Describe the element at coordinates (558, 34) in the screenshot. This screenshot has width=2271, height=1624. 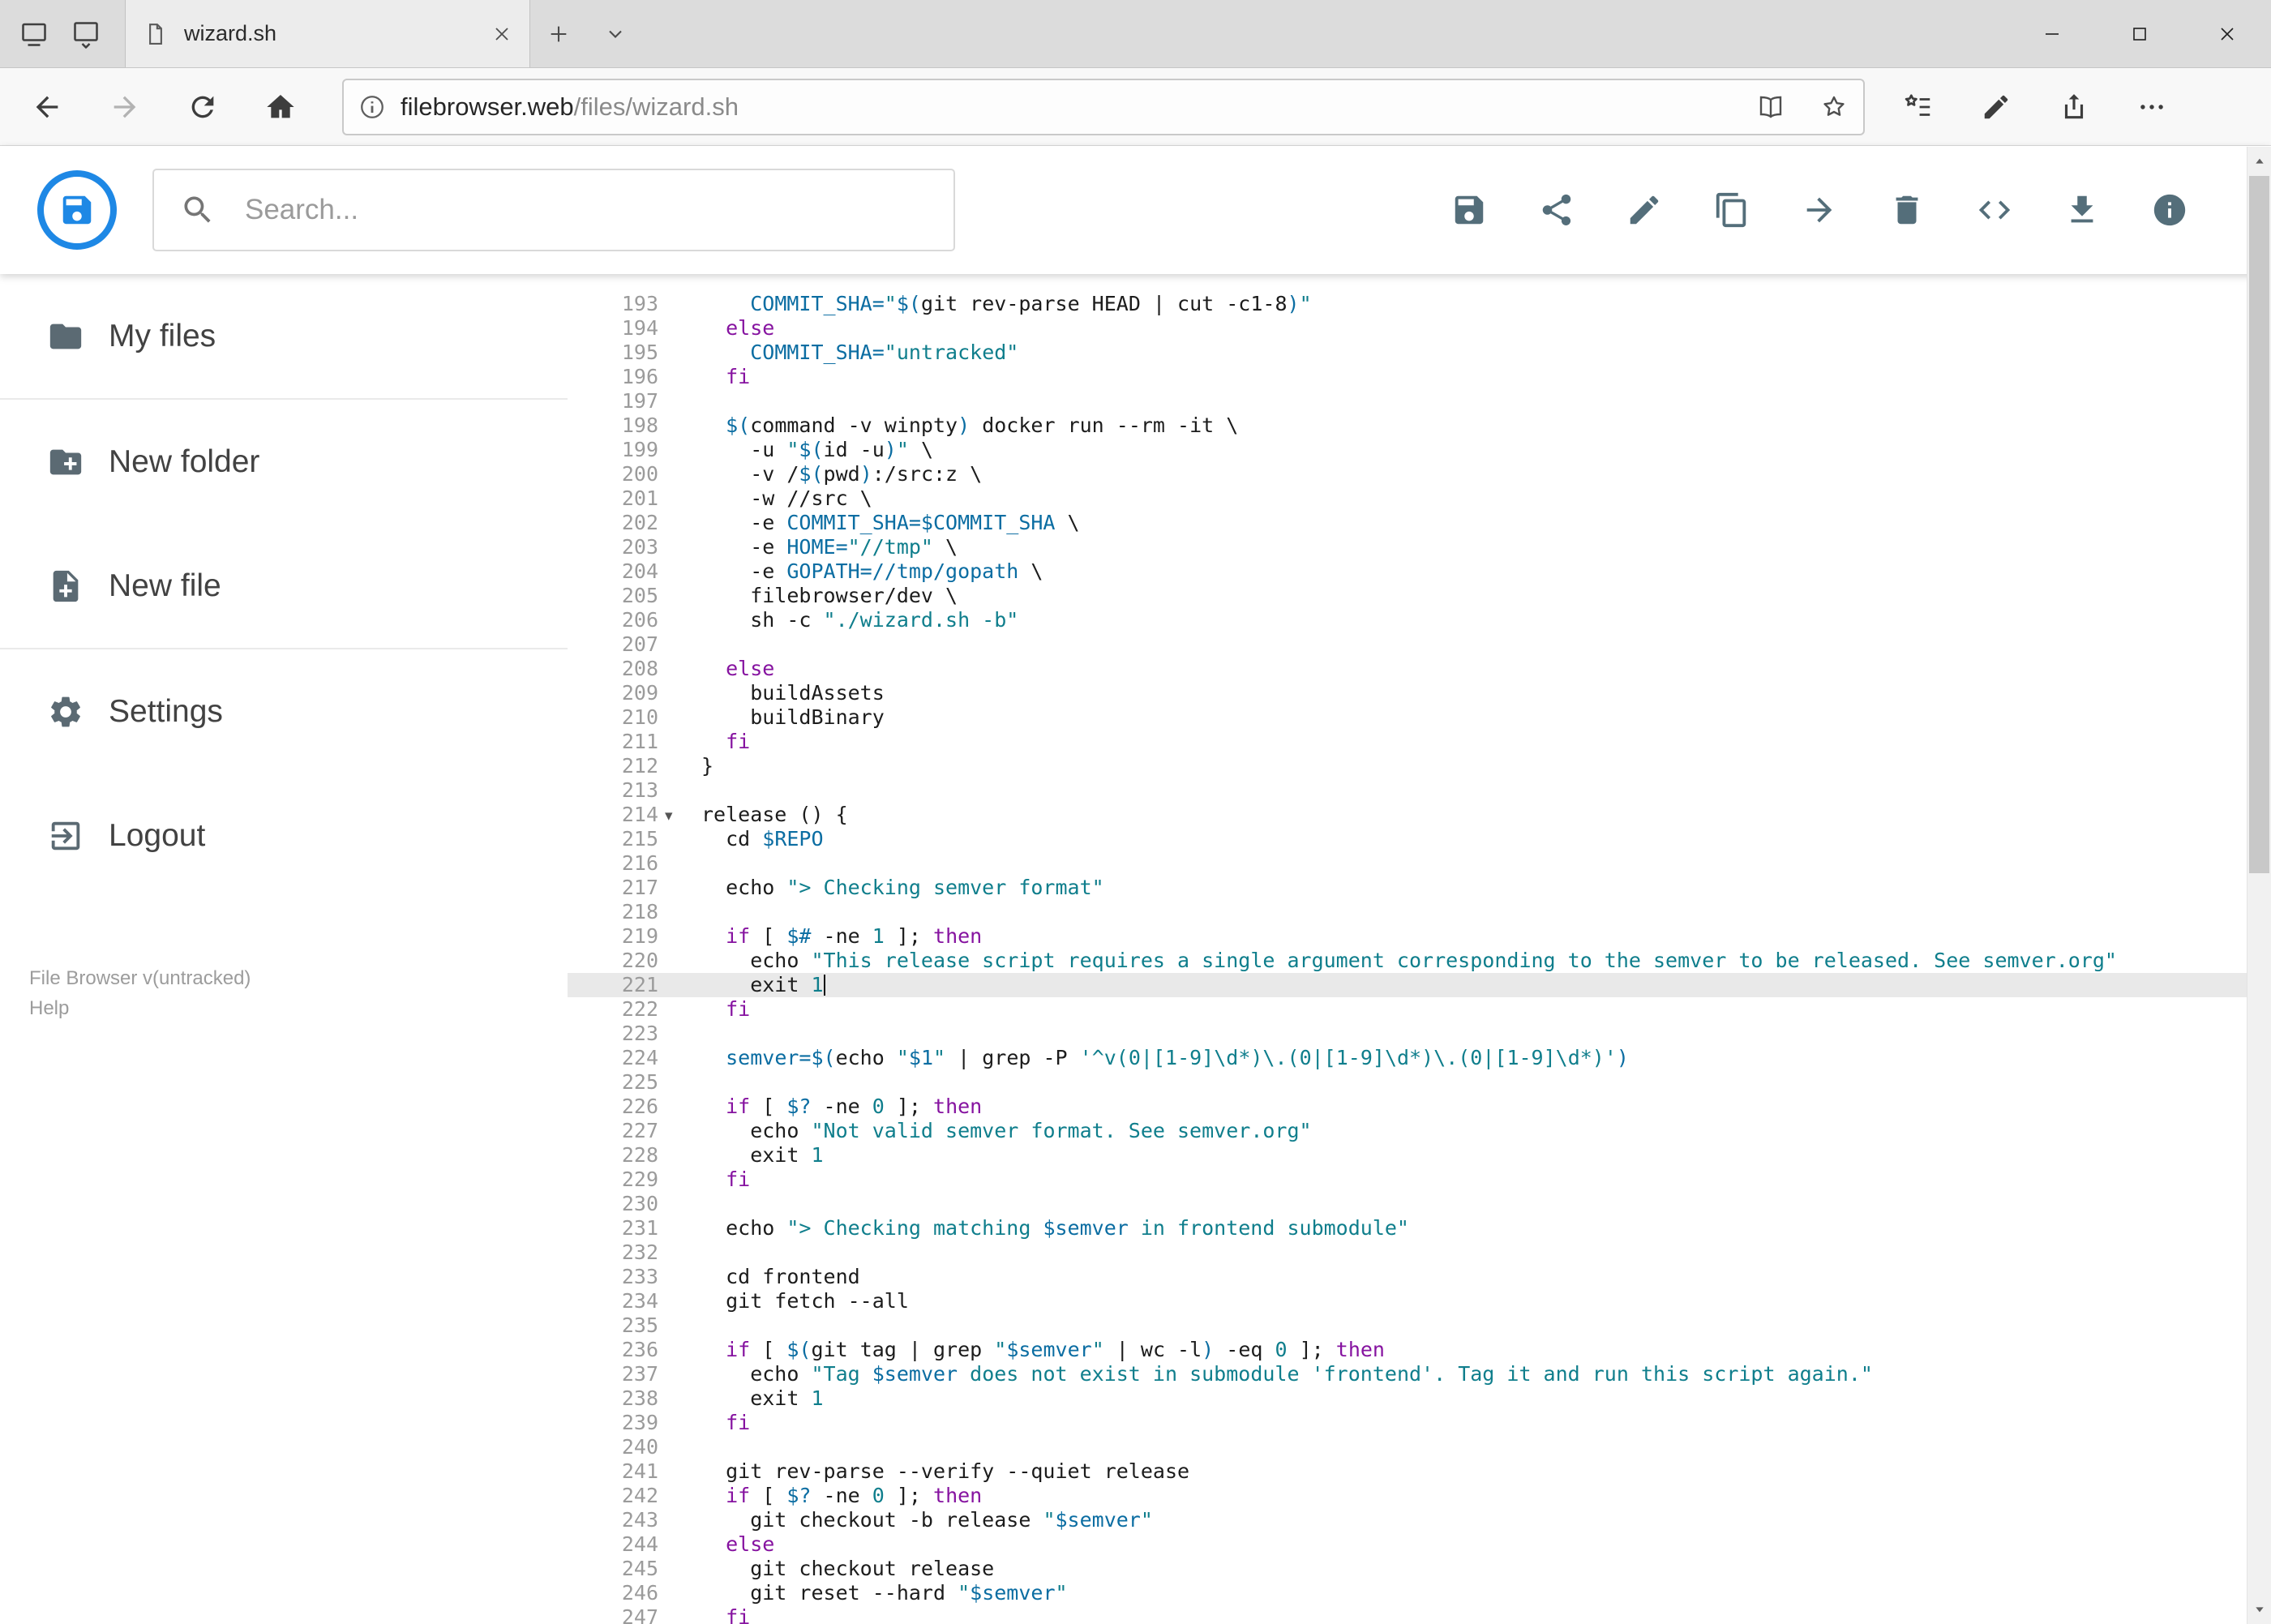
I see `new-tab-button` at that location.